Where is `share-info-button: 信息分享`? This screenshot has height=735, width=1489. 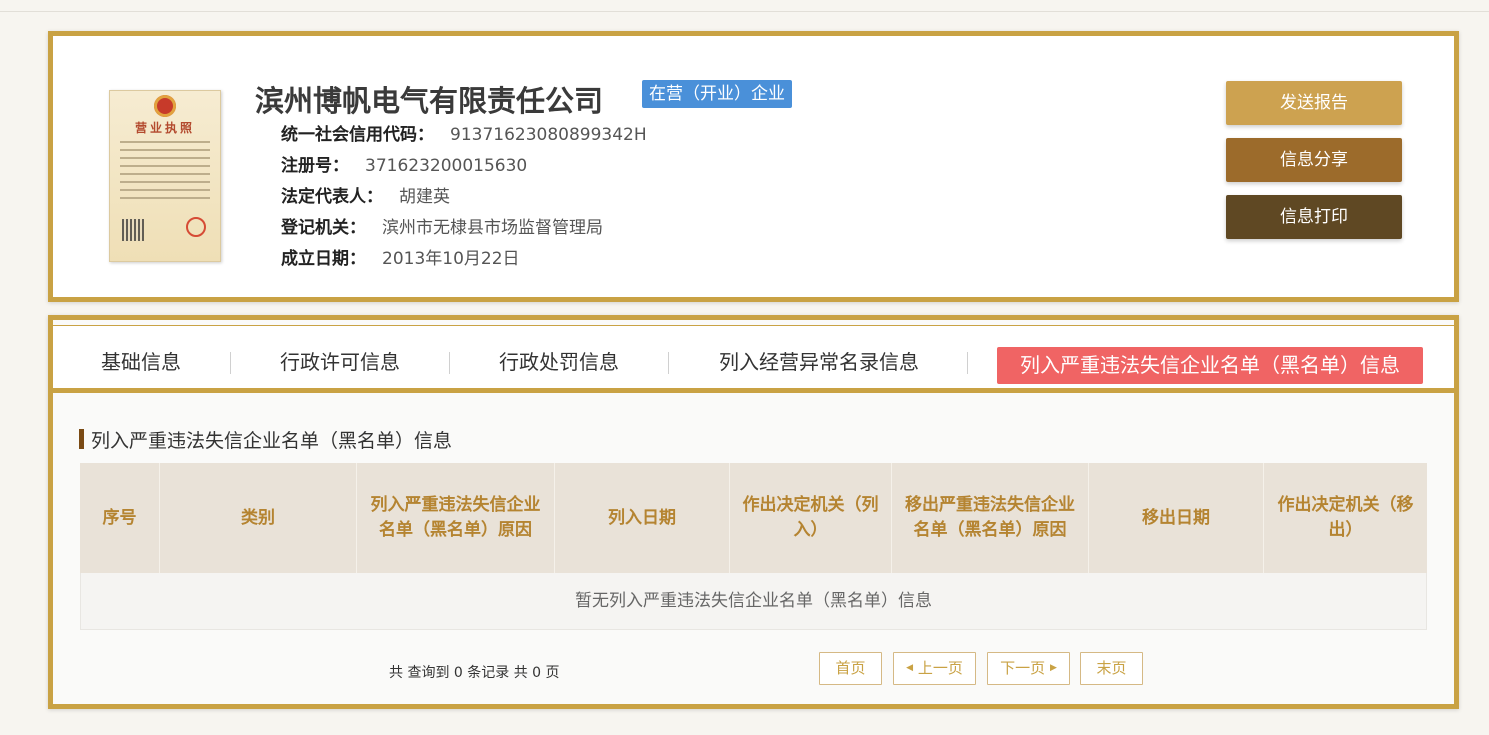 share-info-button: 信息分享 is located at coordinates (1314, 160).